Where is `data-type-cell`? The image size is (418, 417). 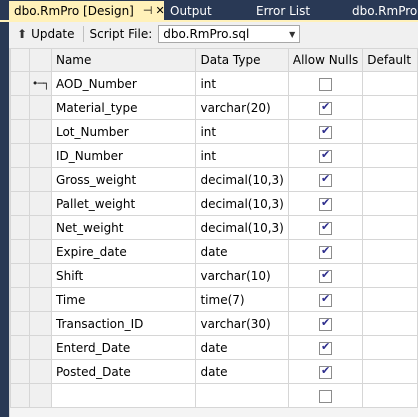
data-type-cell is located at coordinates (242, 395).